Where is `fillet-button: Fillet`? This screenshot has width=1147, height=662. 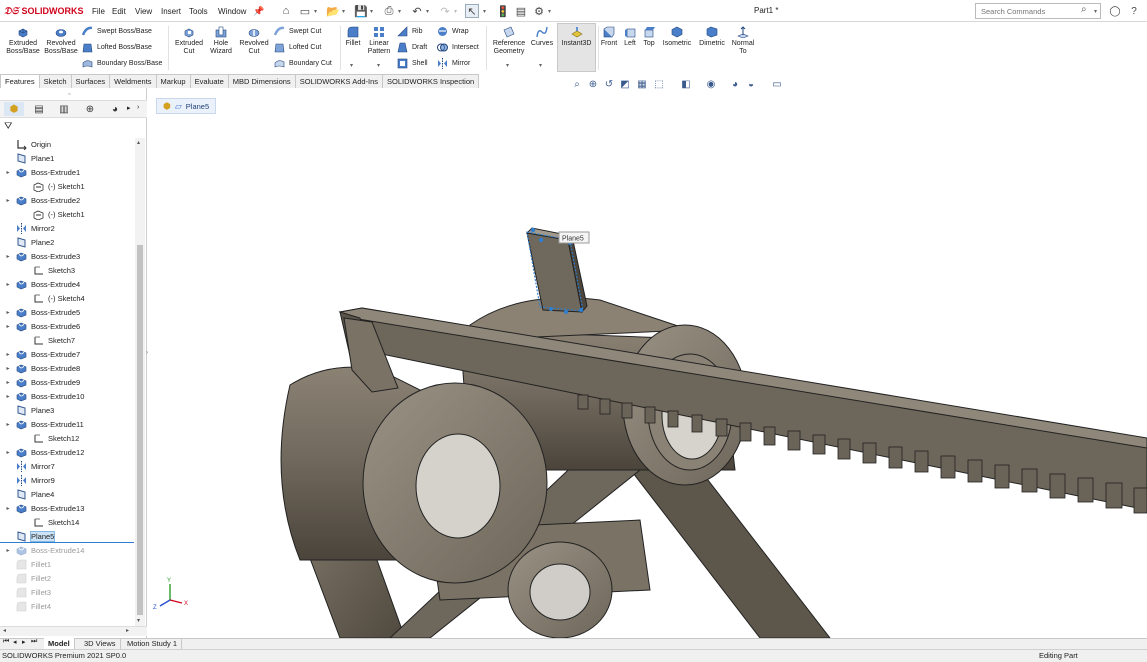
fillet-button: Fillet is located at coordinates (353, 37).